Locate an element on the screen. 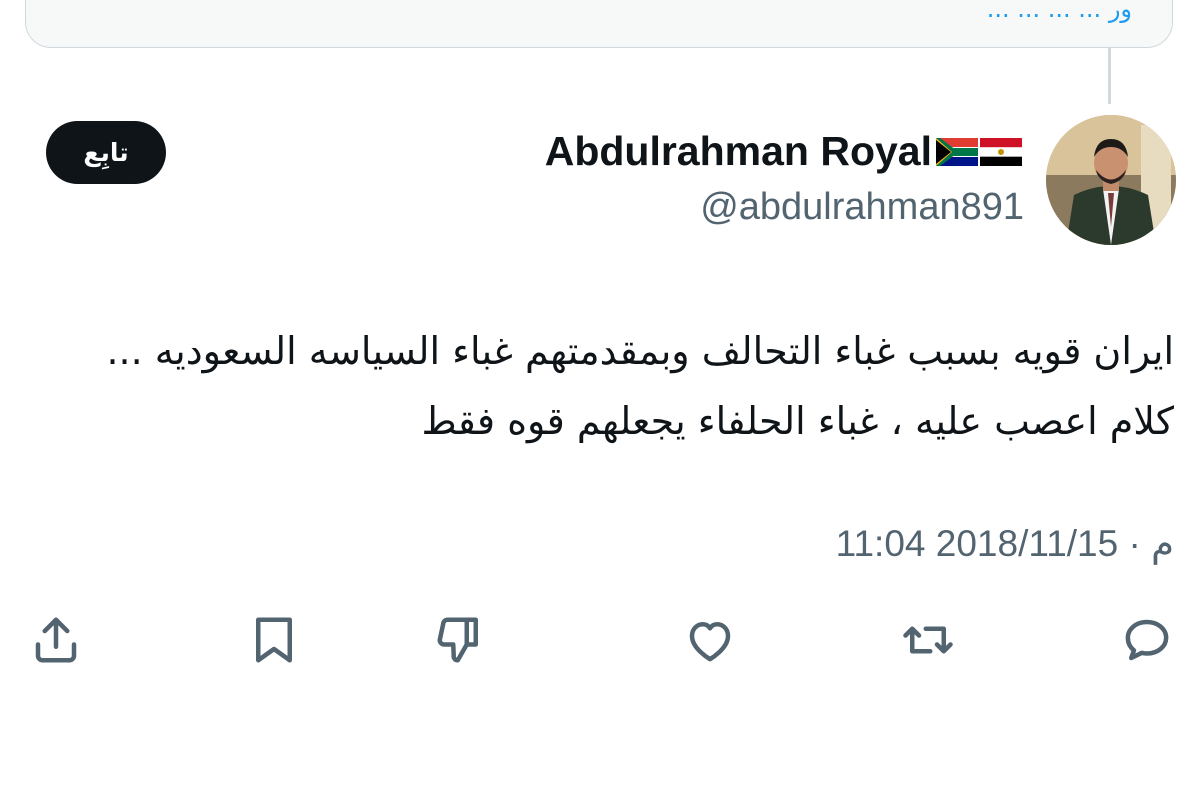  like-icon is located at coordinates (710, 642).